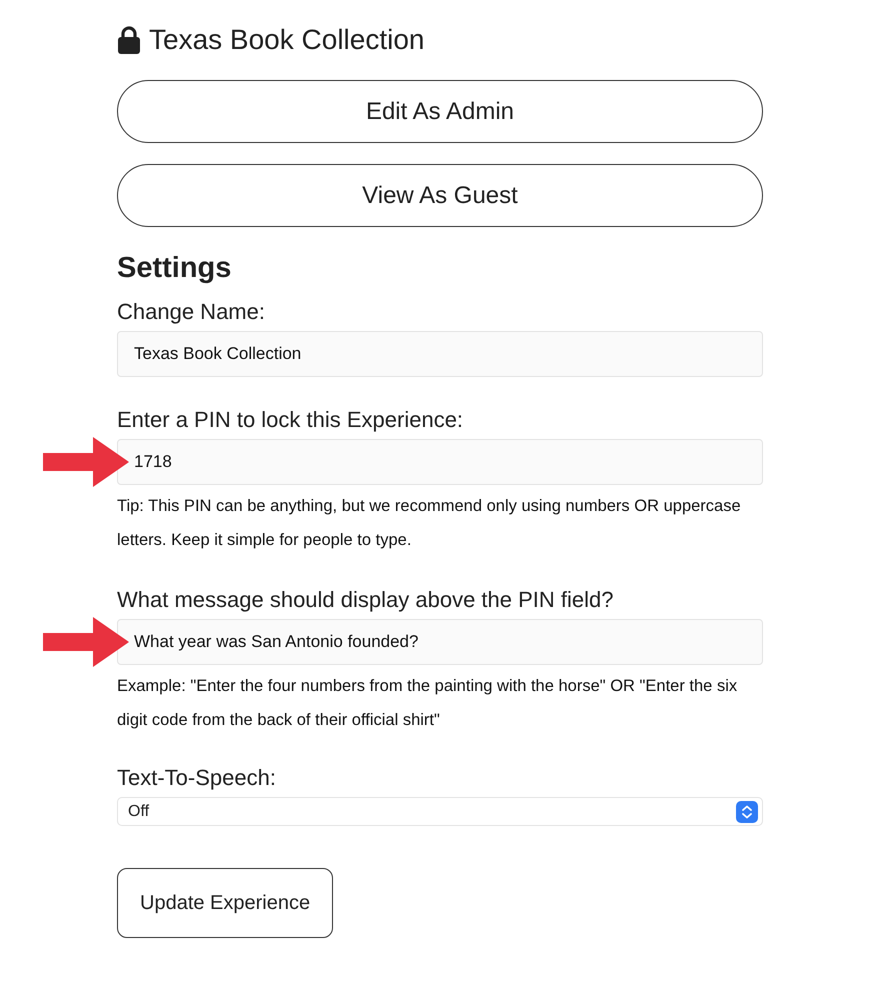  What do you see at coordinates (440, 111) in the screenshot?
I see `mode-button: Edit As Admin` at bounding box center [440, 111].